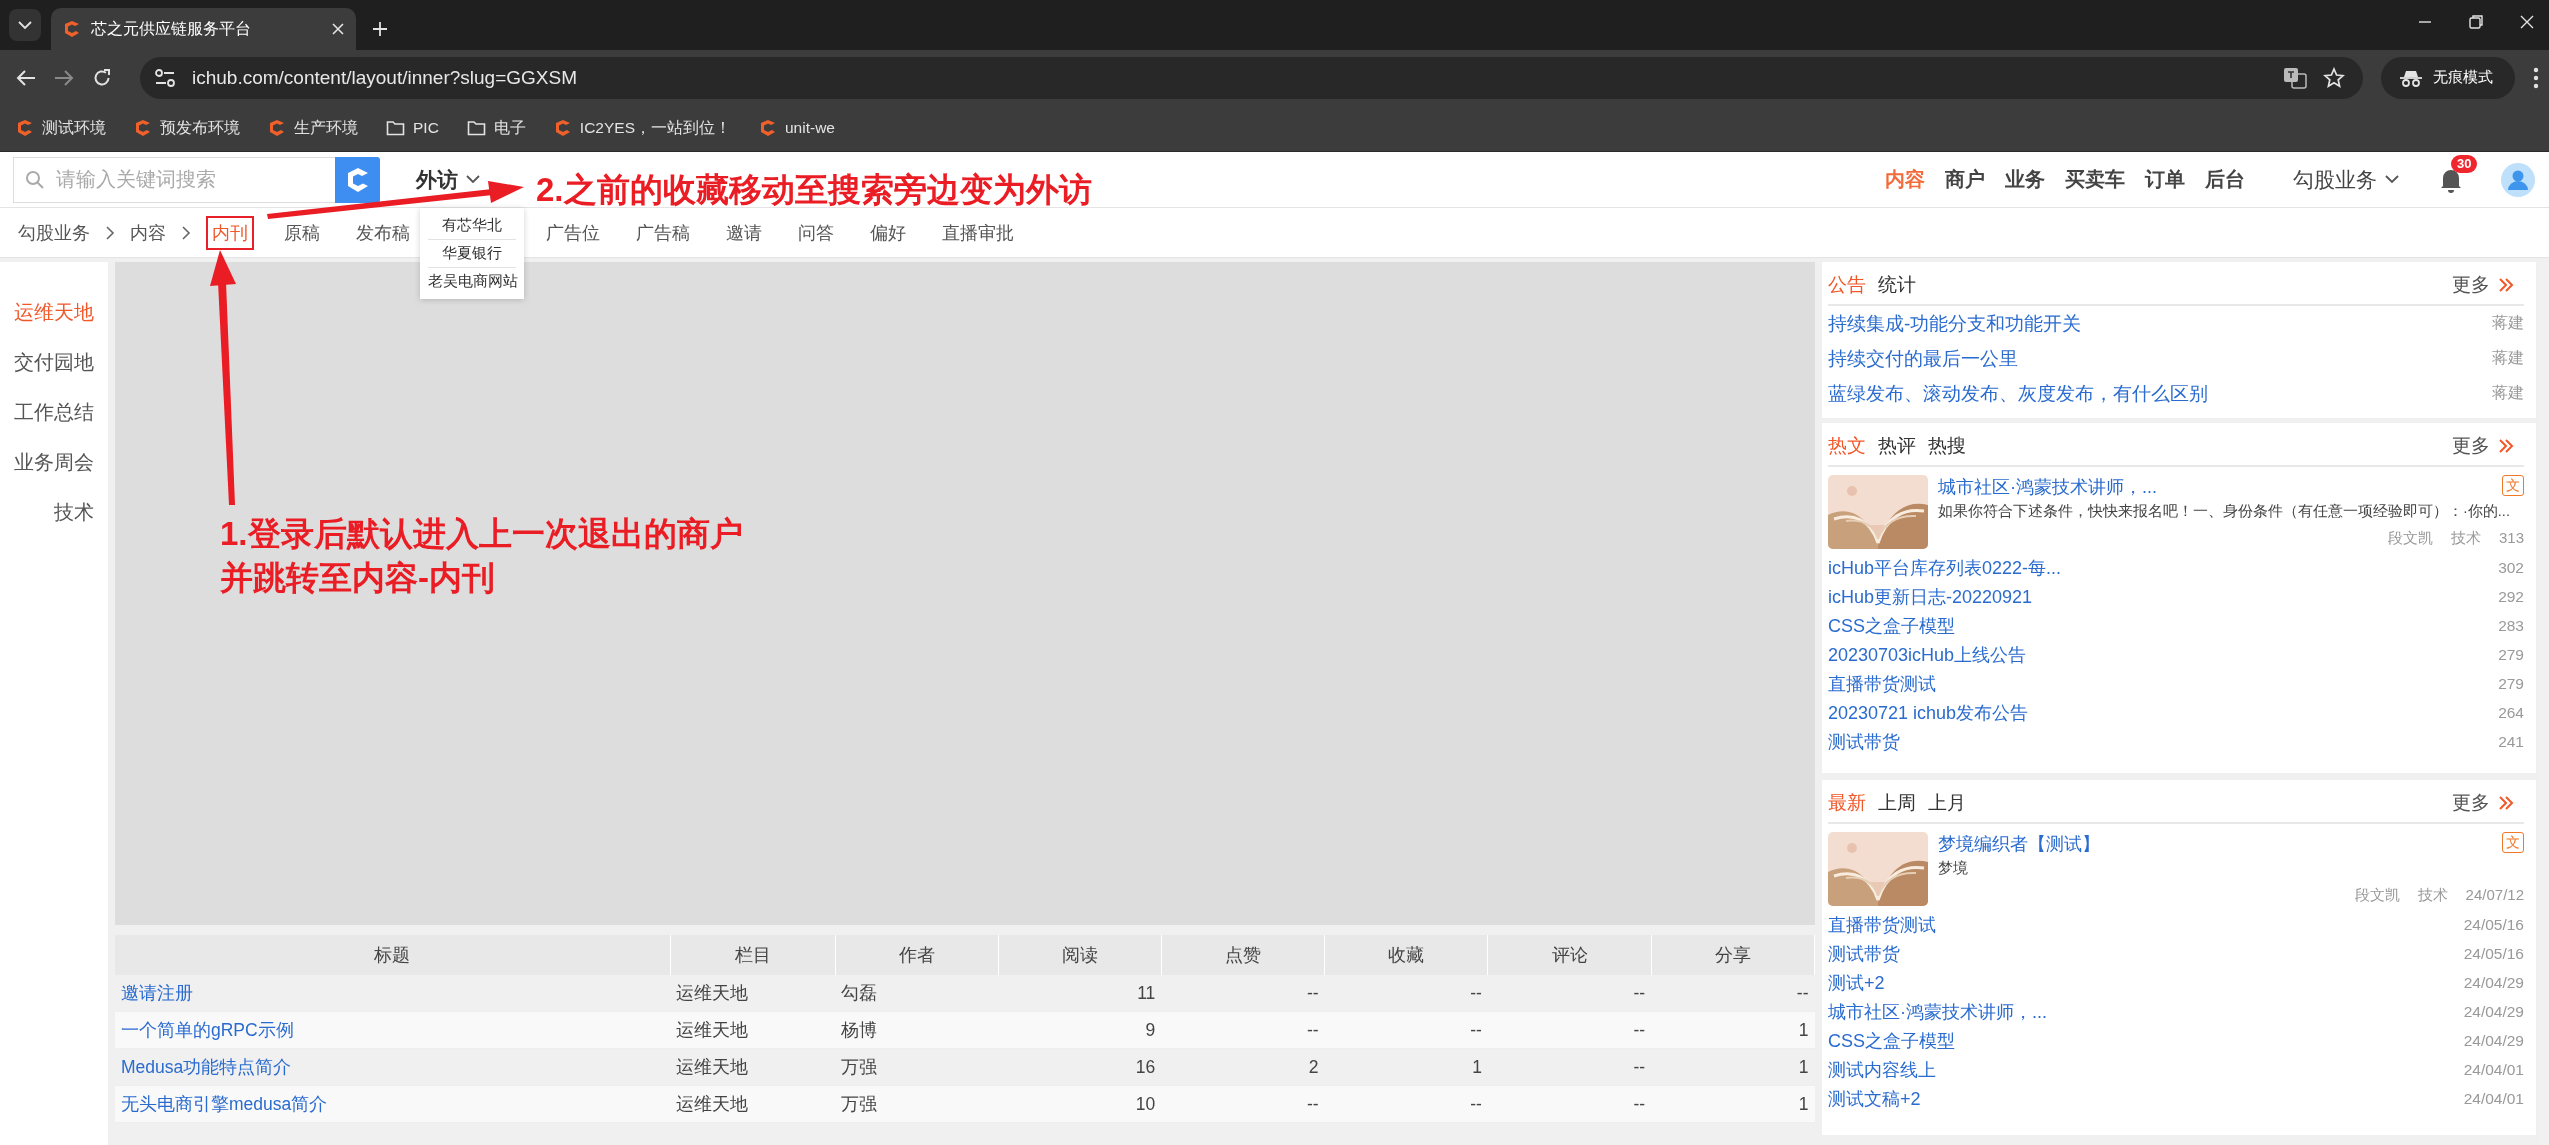 This screenshot has height=1145, width=2549. What do you see at coordinates (380, 29) in the screenshot?
I see `new-tab-icon` at bounding box center [380, 29].